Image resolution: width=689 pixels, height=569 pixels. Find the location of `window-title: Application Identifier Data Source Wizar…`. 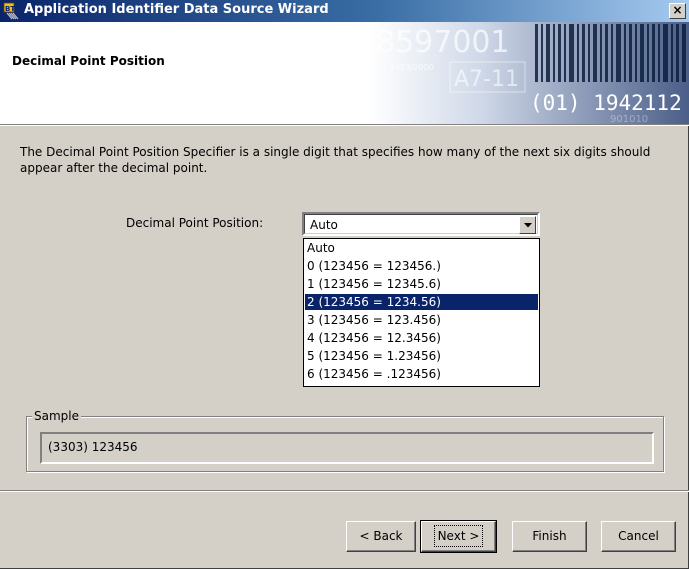

window-title: Application Identifier Data Source Wizar… is located at coordinates (176, 9).